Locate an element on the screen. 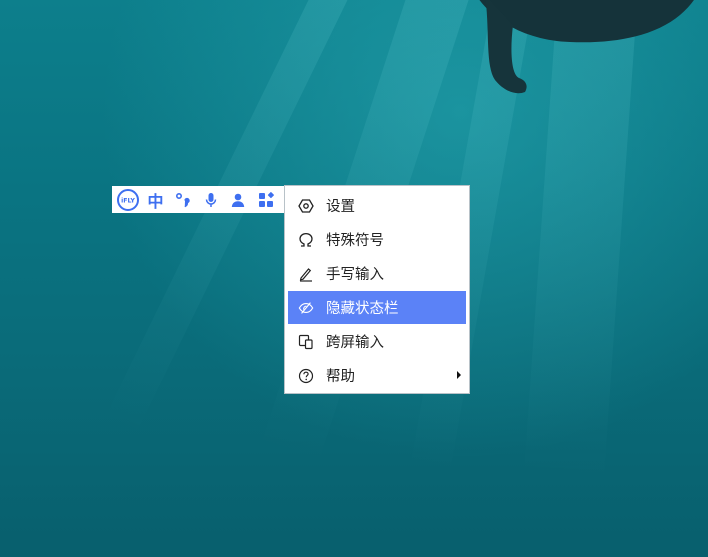 The width and height of the screenshot is (708, 557). ime-toolbar: iFLY 中 is located at coordinates (198, 199).